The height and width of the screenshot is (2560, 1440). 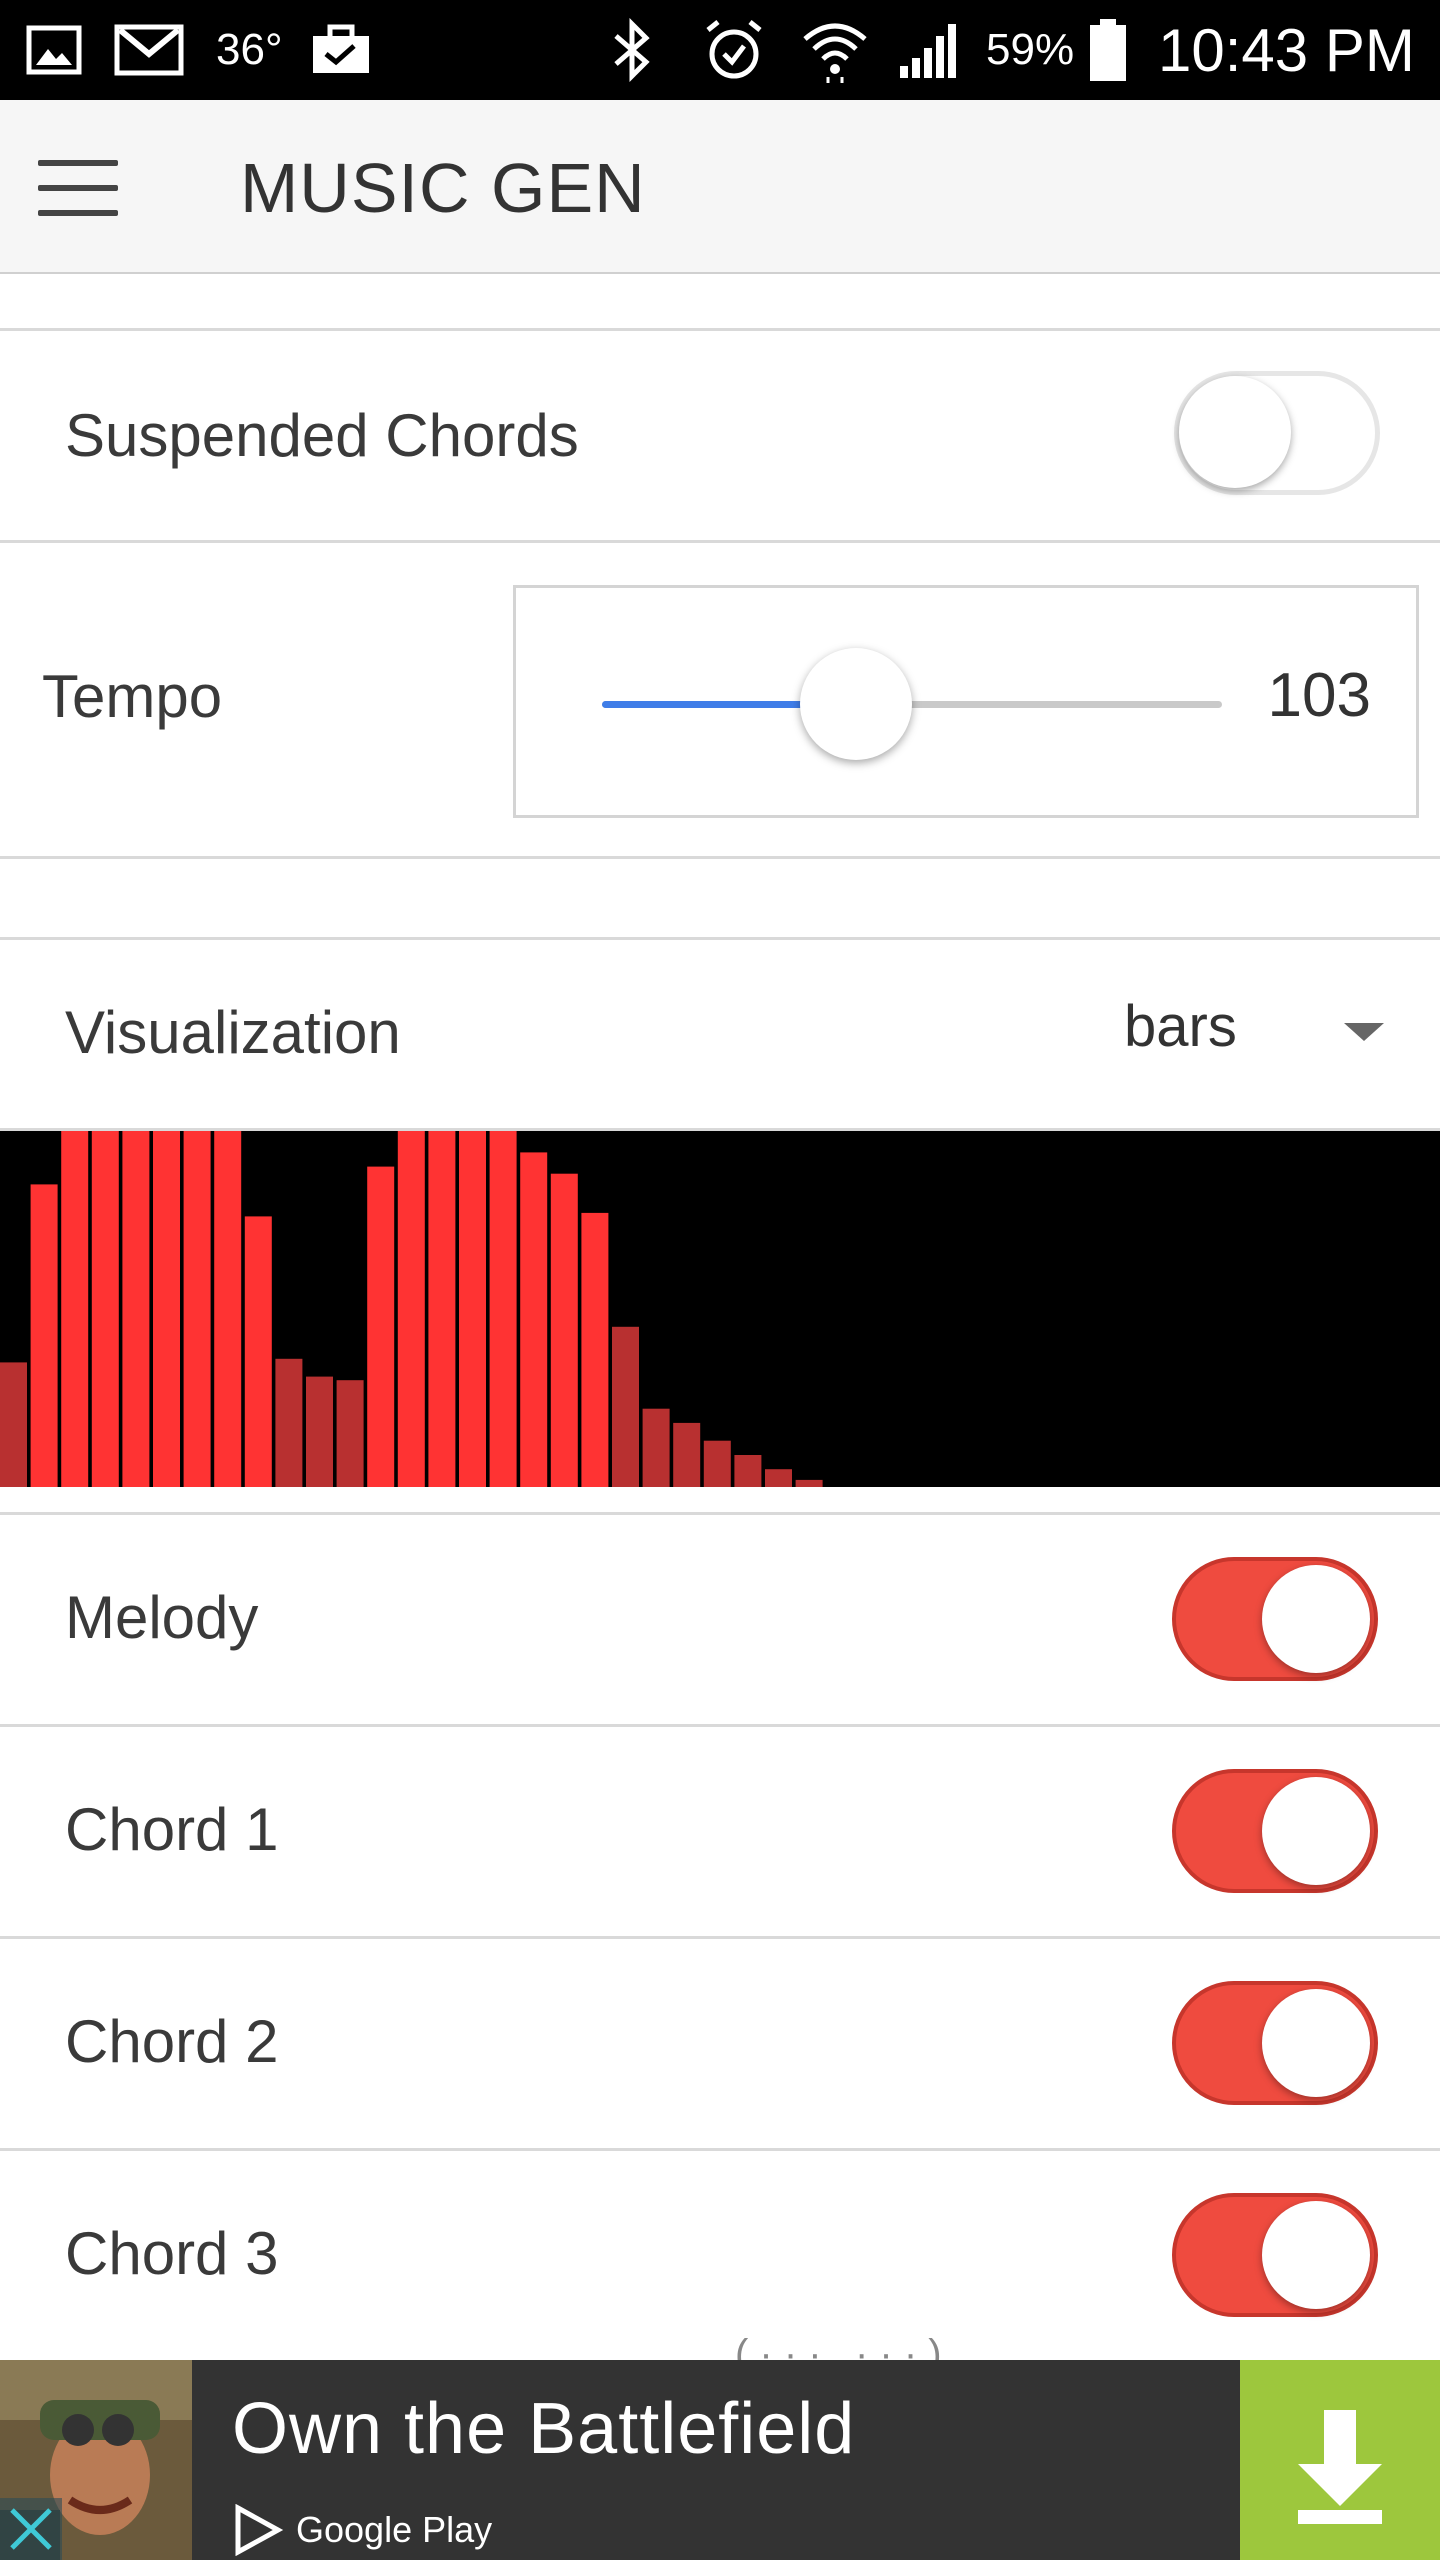 What do you see at coordinates (172, 2041) in the screenshot?
I see `track-label: Chord 2` at bounding box center [172, 2041].